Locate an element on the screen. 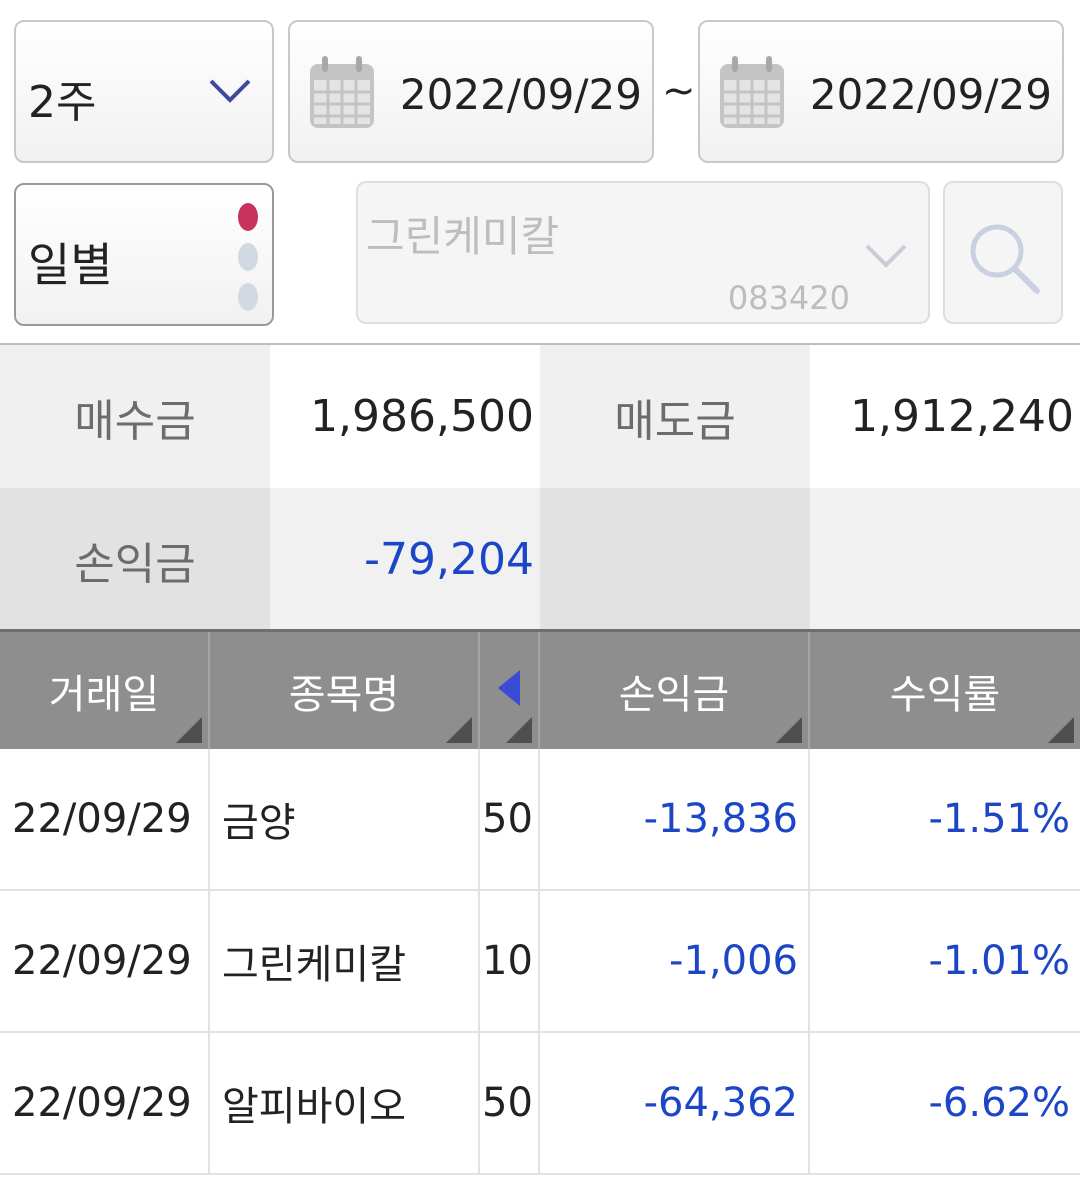 This screenshot has width=1080, height=1177. header-pnl: 손익금 is located at coordinates (675, 690).